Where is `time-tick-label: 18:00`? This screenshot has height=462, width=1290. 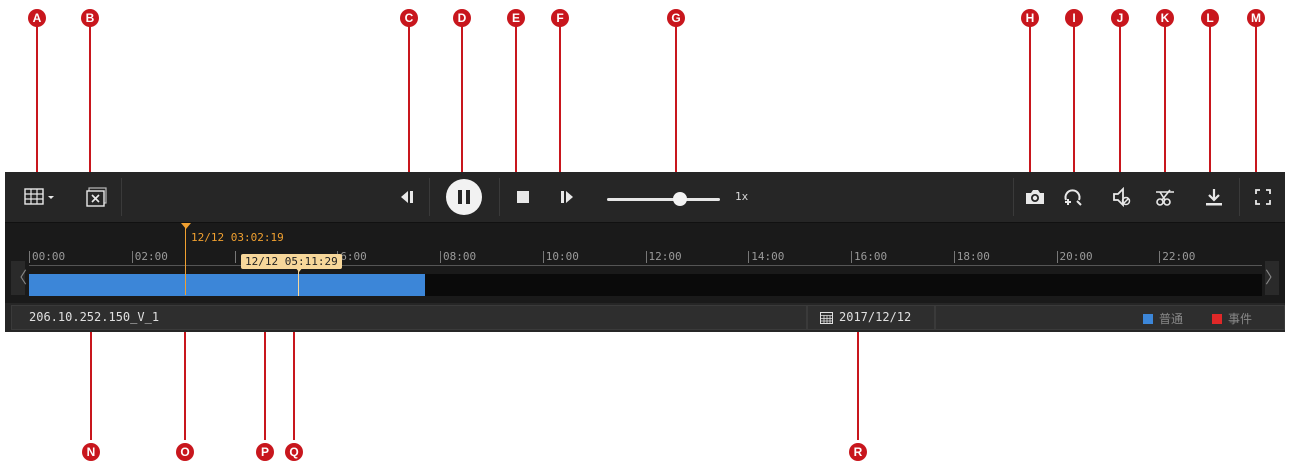
time-tick-label: 18:00 is located at coordinates (971, 257).